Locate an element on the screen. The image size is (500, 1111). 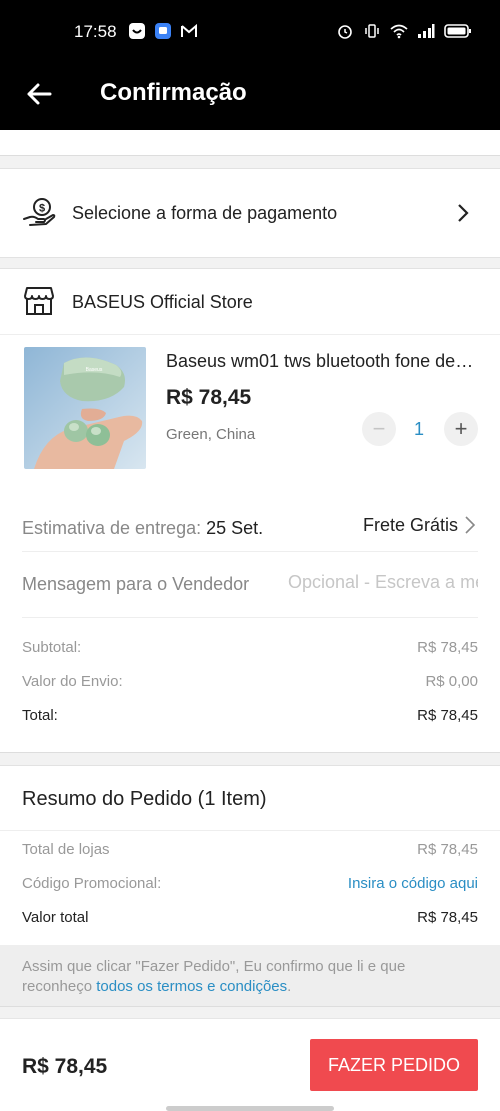
store-header: BASEUS Official Store is located at coordinates (250, 302).